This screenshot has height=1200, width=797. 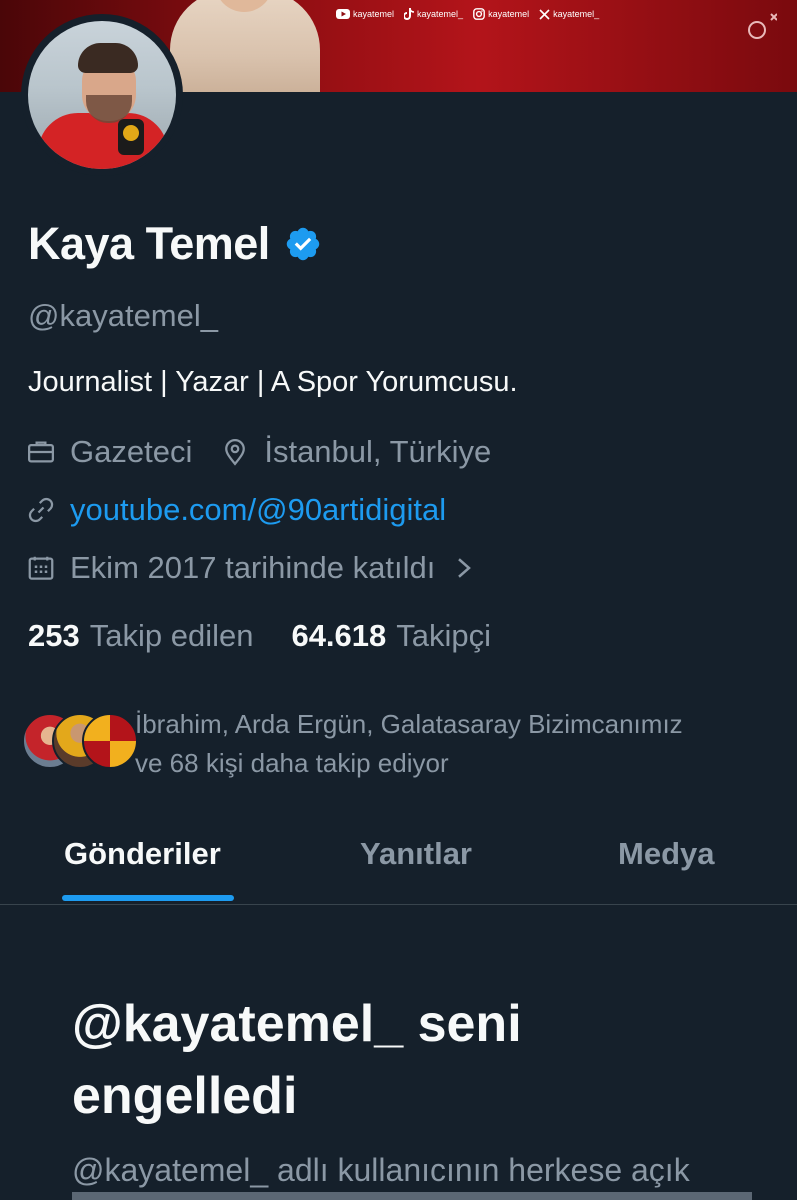 What do you see at coordinates (292, 763) in the screenshot?
I see `followed-by-line2: ve 68 kişi daha takip ediyor` at bounding box center [292, 763].